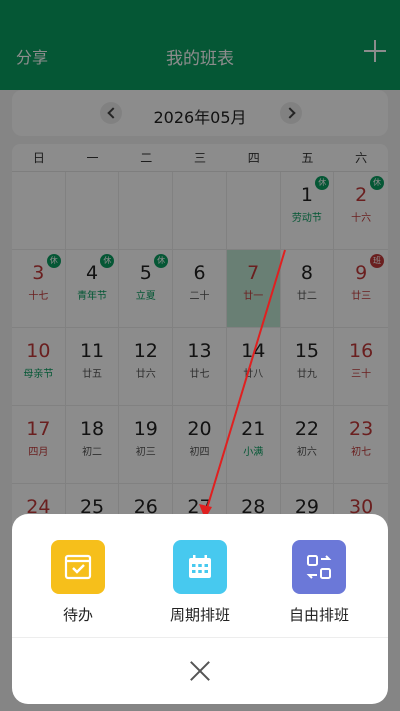  I want to click on close-icon, so click(200, 671).